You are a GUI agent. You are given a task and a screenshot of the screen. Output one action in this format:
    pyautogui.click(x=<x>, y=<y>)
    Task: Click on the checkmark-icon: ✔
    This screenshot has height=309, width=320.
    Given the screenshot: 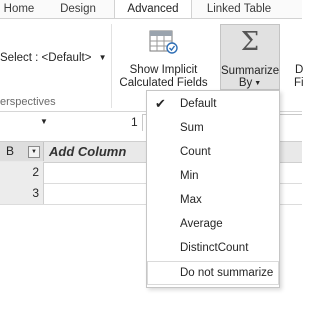 What is the action you would take?
    pyautogui.click(x=160, y=103)
    